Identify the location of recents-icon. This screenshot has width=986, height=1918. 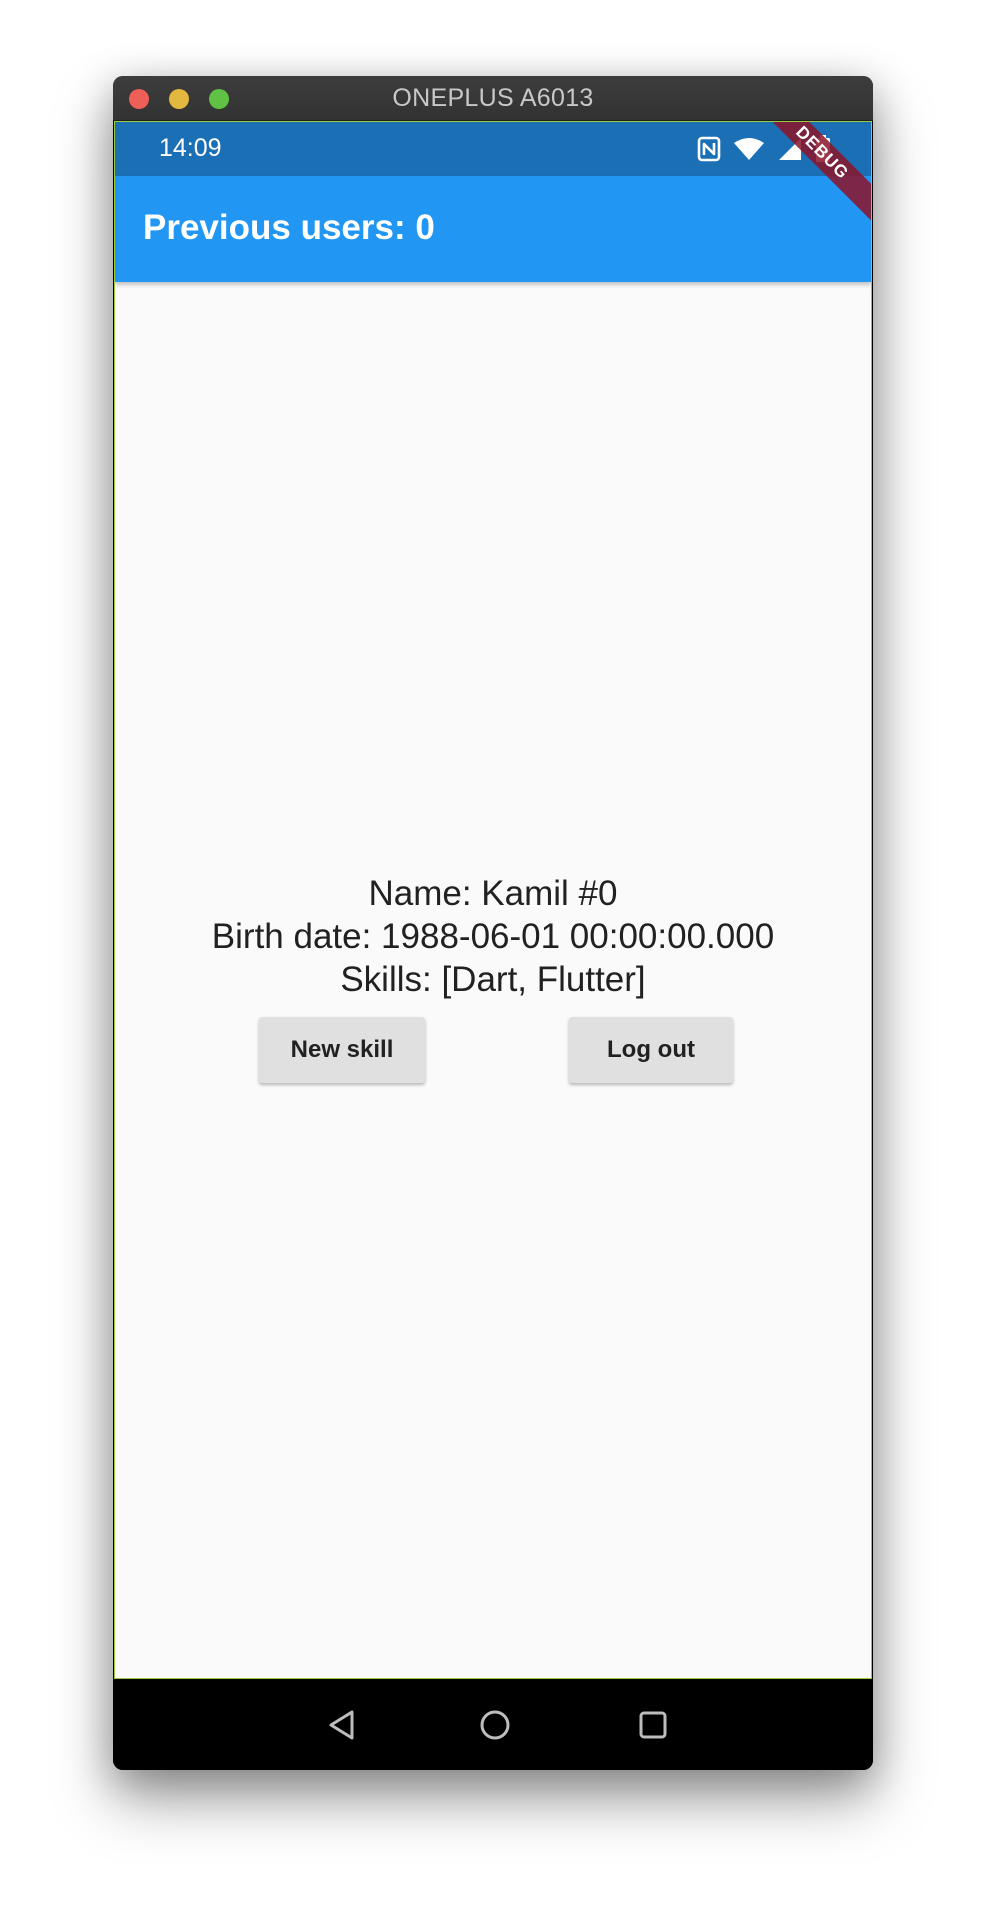
(653, 1725).